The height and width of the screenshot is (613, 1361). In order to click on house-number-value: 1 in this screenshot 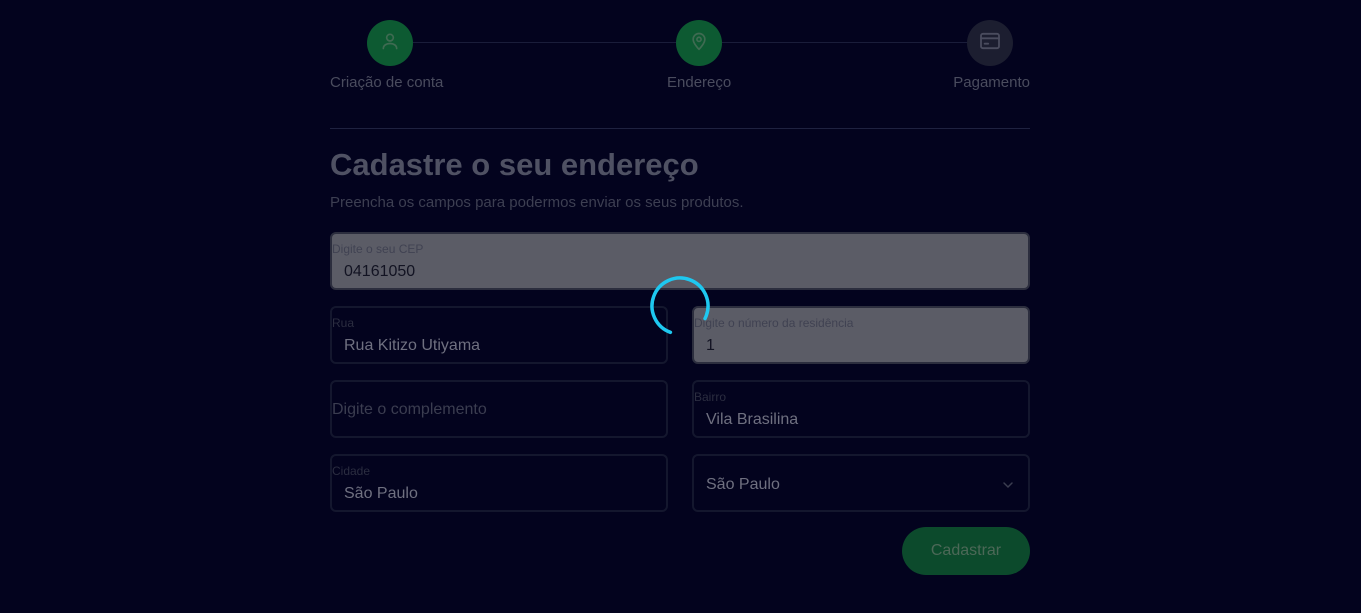, I will do `click(710, 345)`.